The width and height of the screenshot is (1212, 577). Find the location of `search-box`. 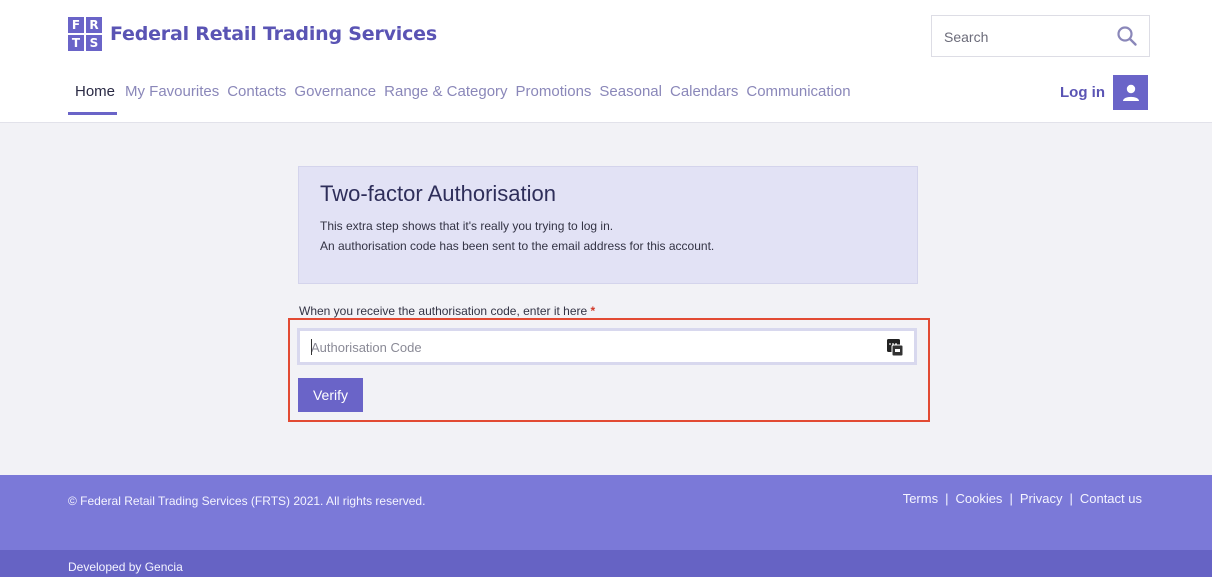

search-box is located at coordinates (1040, 36).